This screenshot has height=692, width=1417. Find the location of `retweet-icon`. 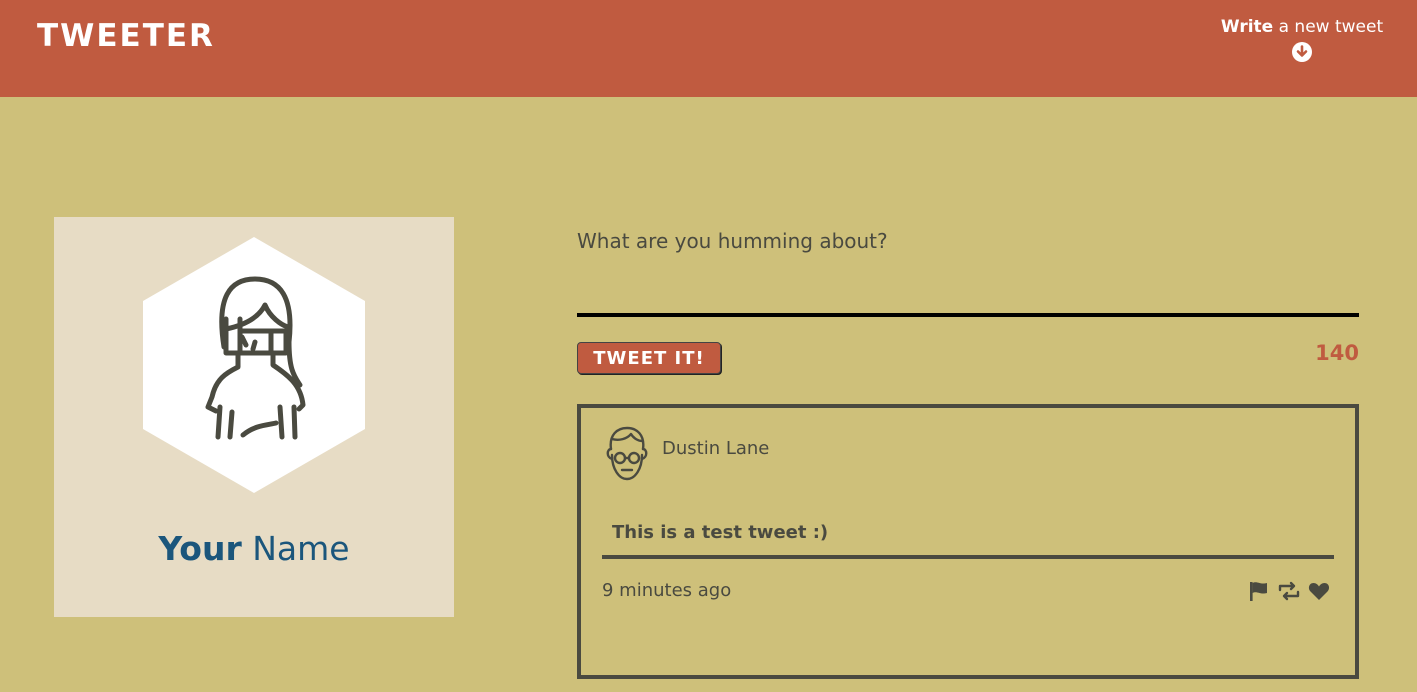

retweet-icon is located at coordinates (1289, 591).